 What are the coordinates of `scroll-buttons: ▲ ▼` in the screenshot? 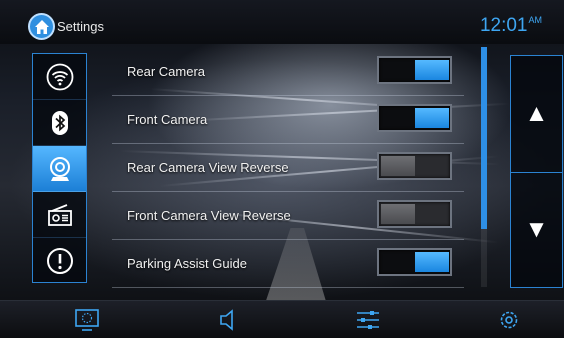 It's located at (536, 171).